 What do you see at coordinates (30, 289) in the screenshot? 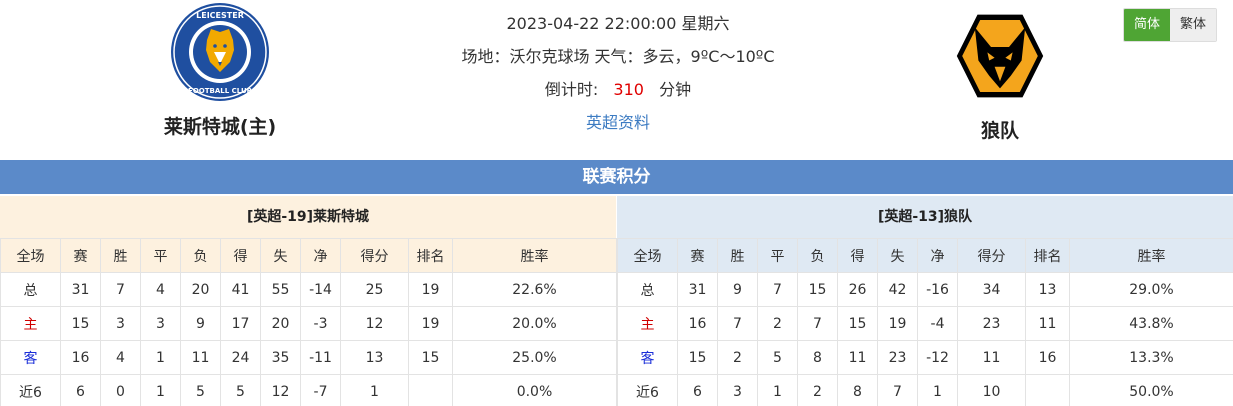
I see `row-label: 总` at bounding box center [30, 289].